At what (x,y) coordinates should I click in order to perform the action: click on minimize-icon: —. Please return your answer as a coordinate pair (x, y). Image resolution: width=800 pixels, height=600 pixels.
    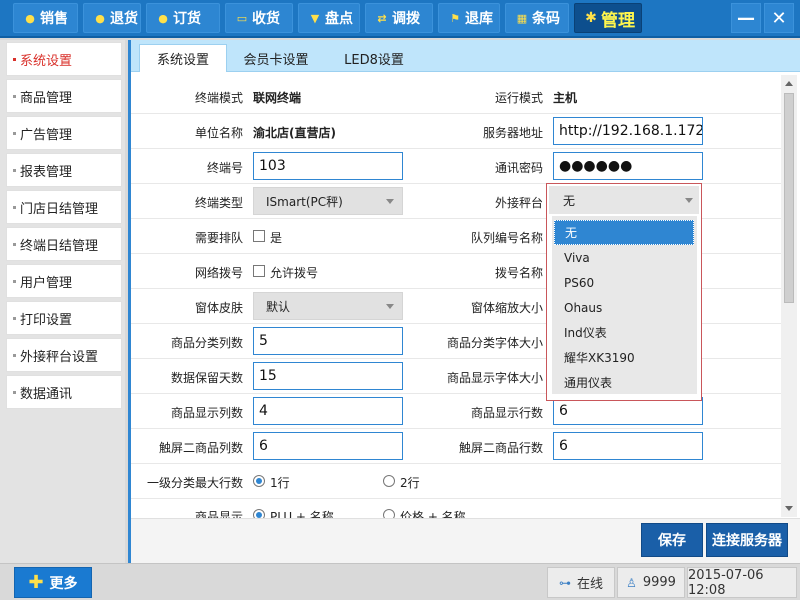
    Looking at the image, I should click on (746, 18).